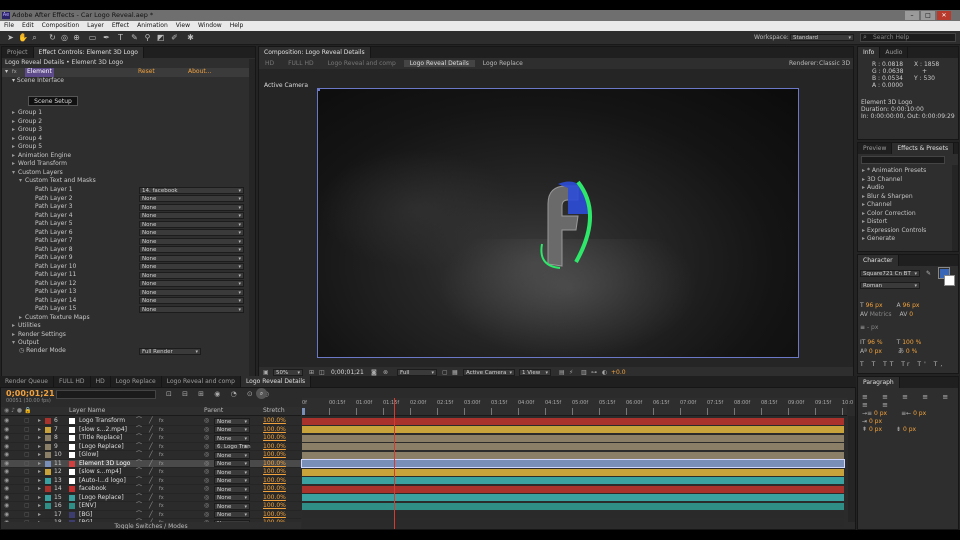 This screenshot has height=540, width=960. I want to click on tsume-value: 0 %, so click(911, 351).